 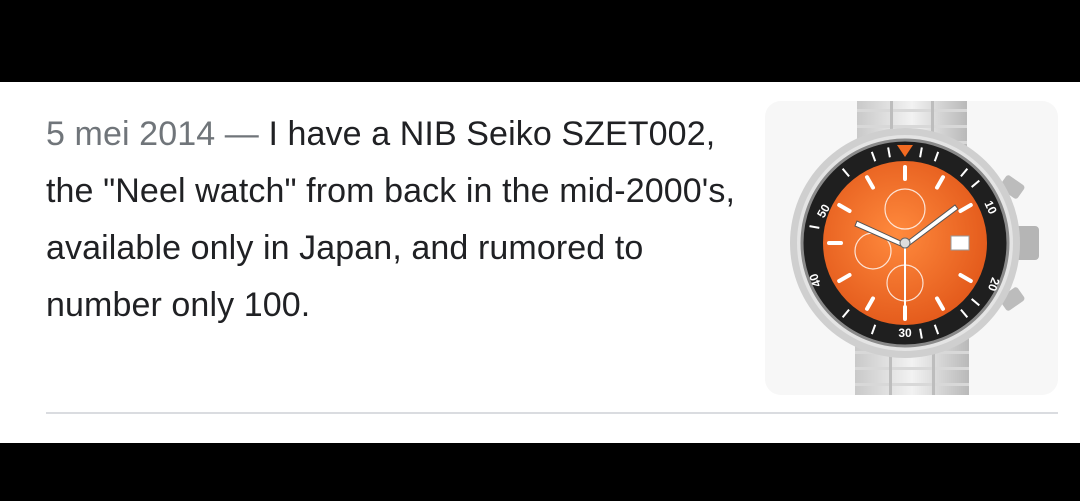 I want to click on wristwatch-image: 50 40 30 20 10, so click(x=914, y=248).